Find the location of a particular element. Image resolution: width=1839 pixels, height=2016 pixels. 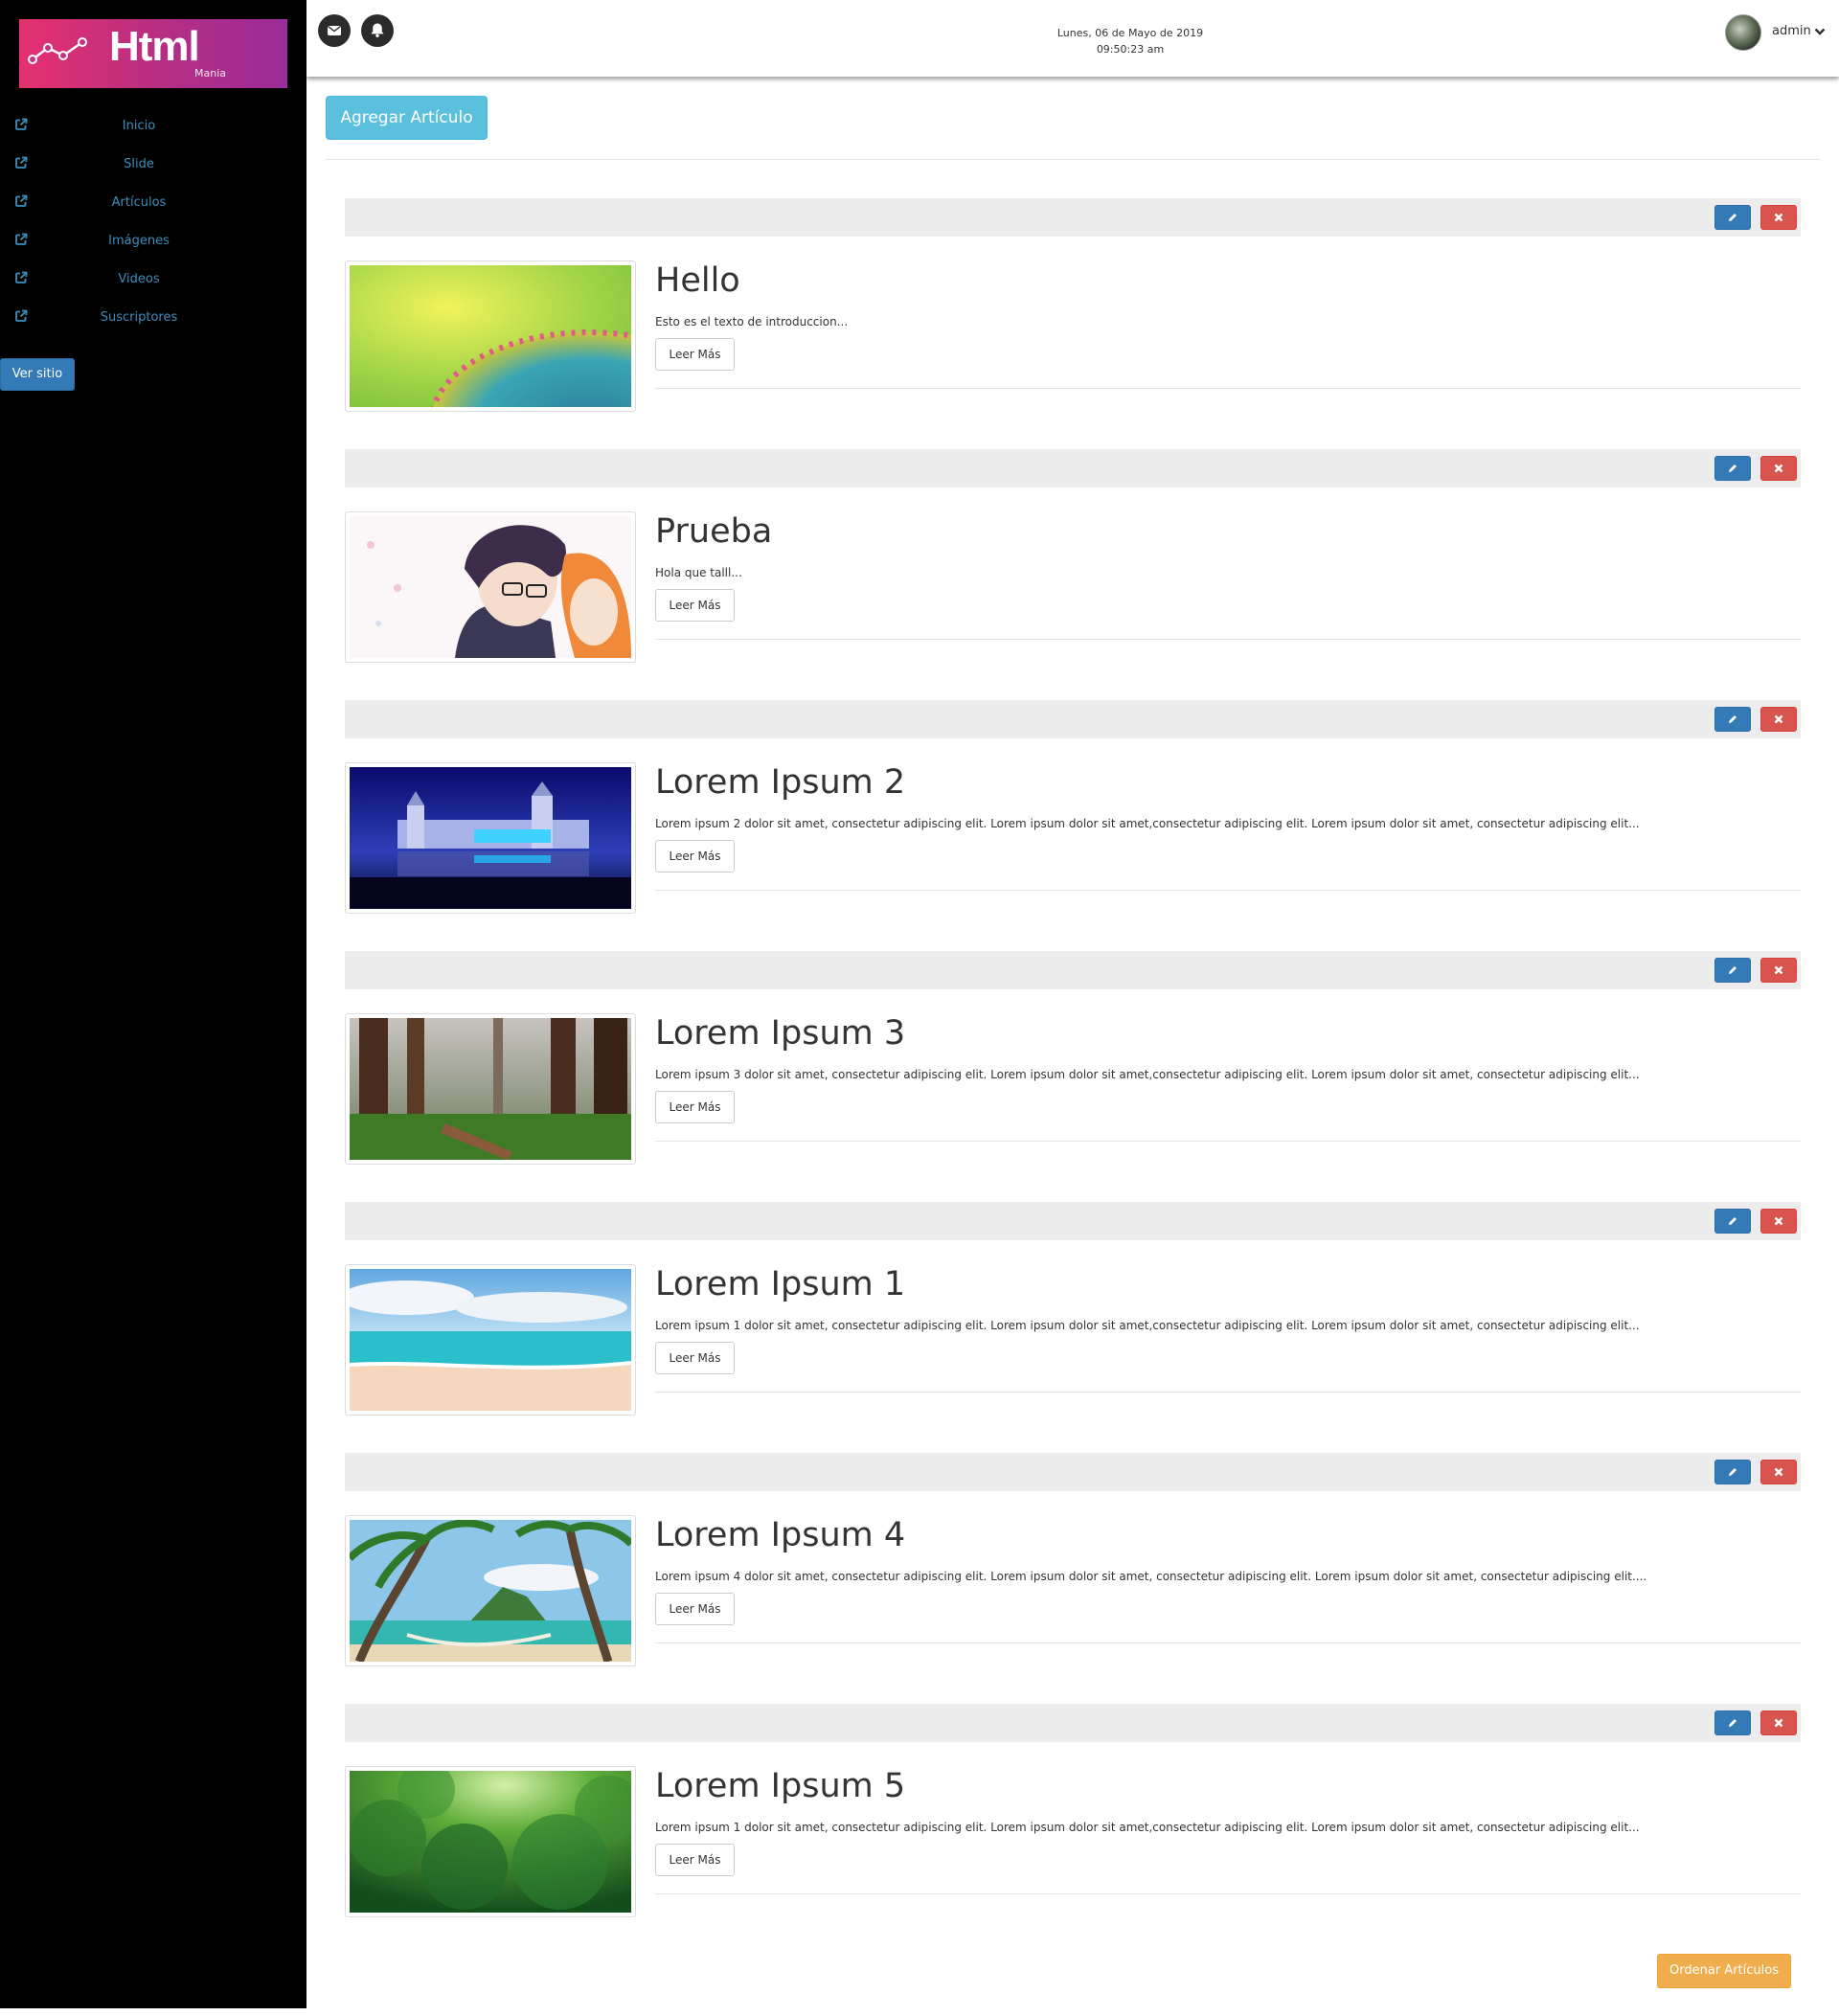

sidebar-item-label: Suscriptores is located at coordinates (139, 317).